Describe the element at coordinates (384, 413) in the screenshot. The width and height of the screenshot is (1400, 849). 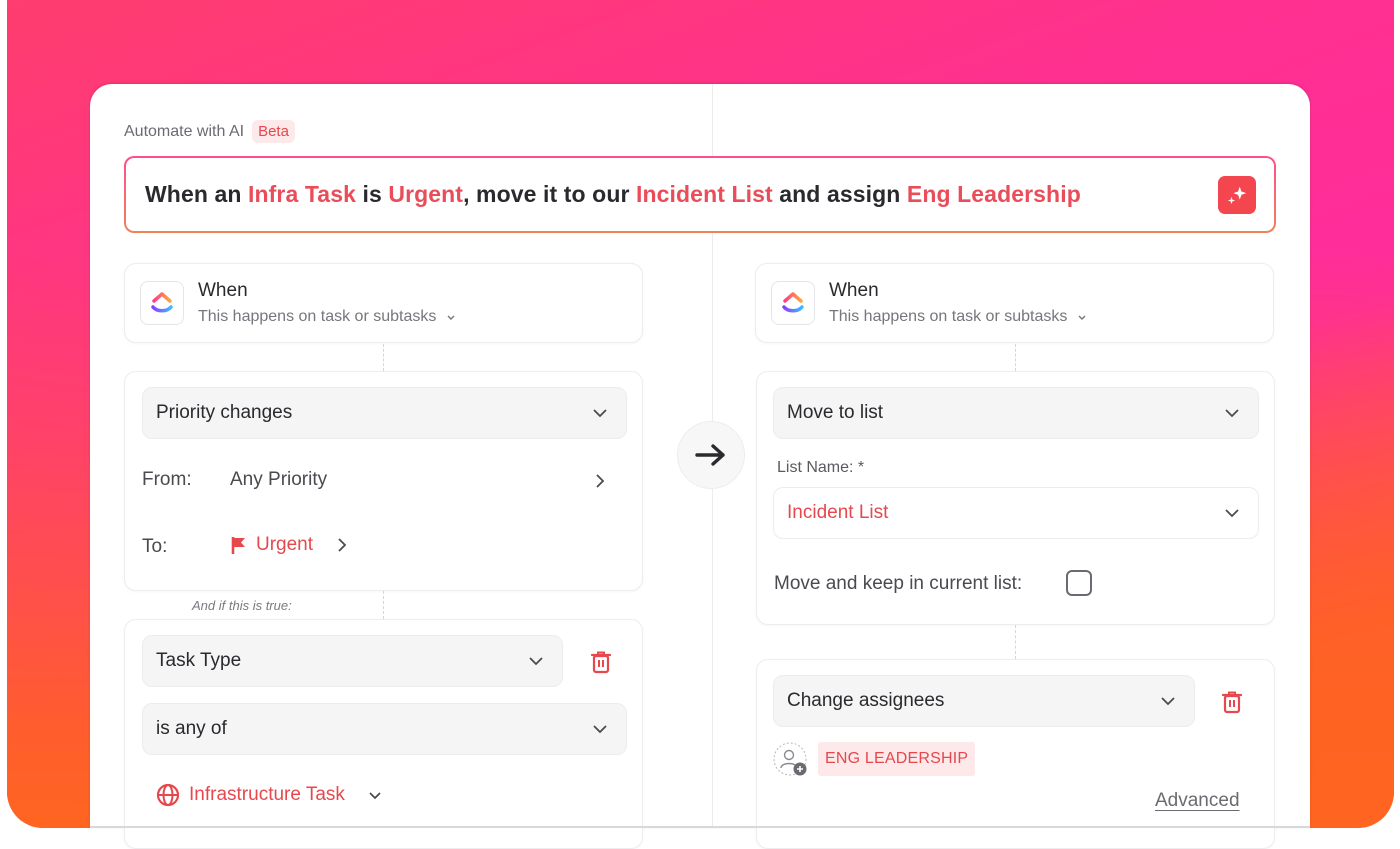
I see `event-type-select: Priority changes` at that location.